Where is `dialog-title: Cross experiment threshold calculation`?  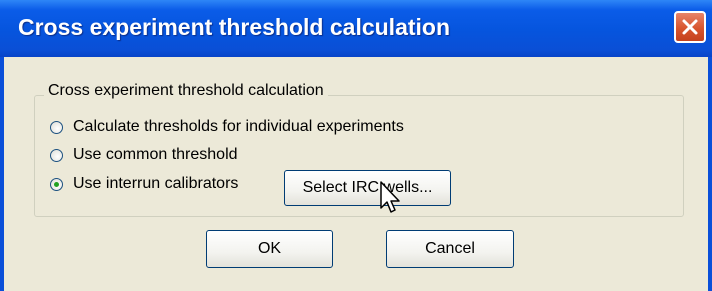 dialog-title: Cross experiment threshold calculation is located at coordinates (234, 27).